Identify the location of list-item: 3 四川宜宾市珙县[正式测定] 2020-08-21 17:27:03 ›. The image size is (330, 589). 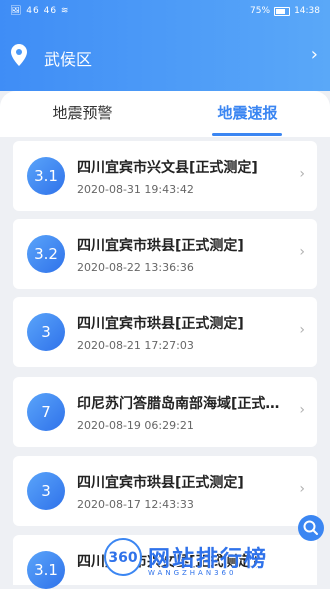
(165, 332).